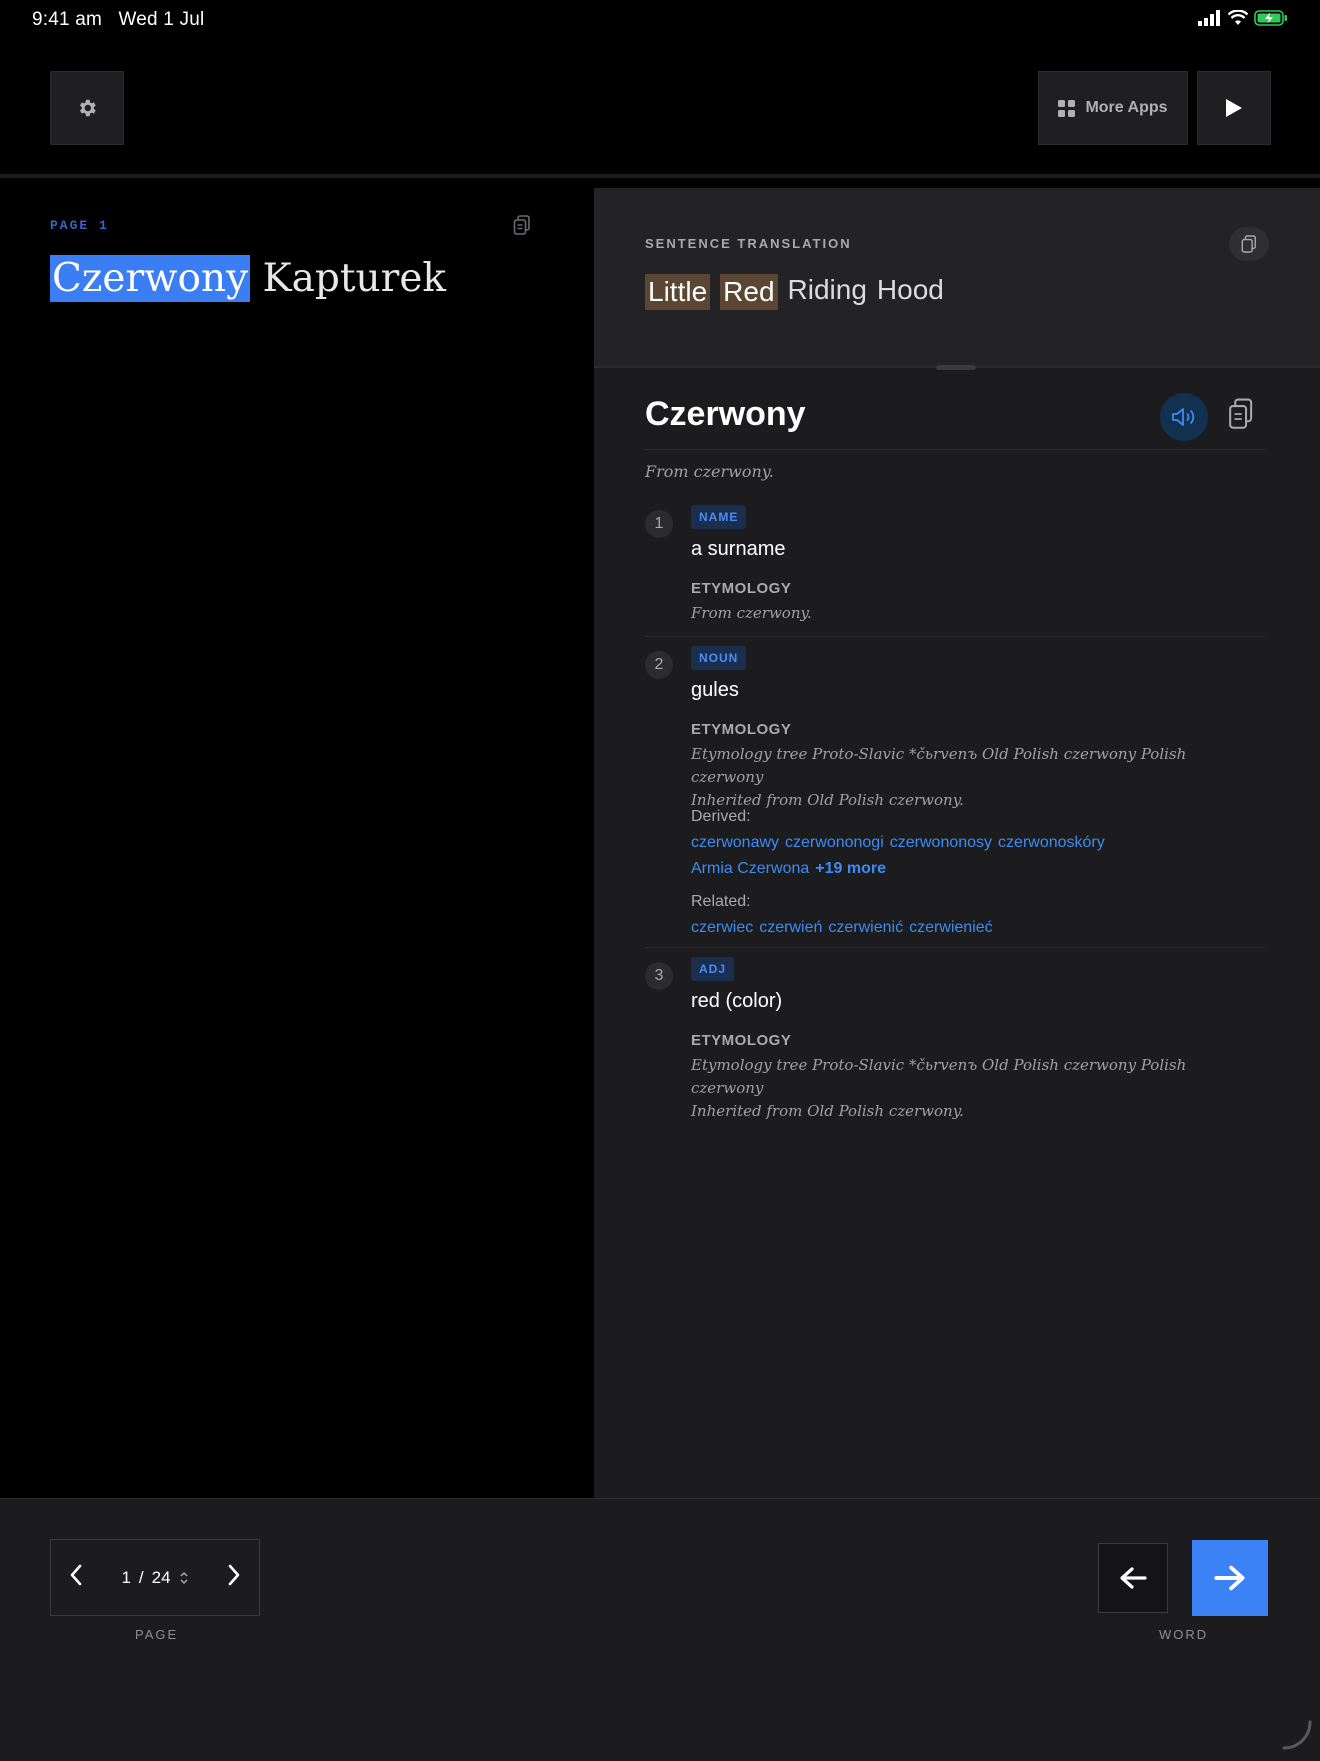  I want to click on status-time: 9:41 am Wed 1 Jul, so click(118, 20).